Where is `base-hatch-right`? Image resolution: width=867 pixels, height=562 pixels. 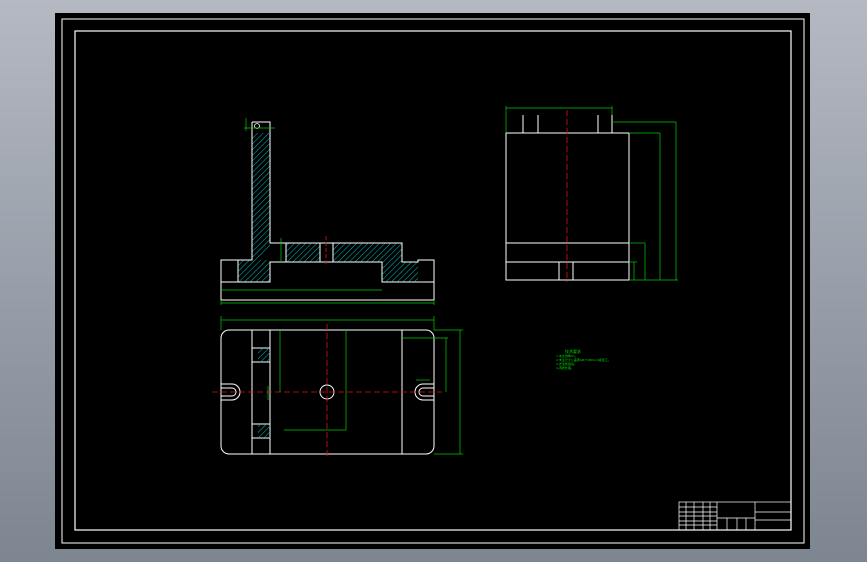 base-hatch-right is located at coordinates (400, 272).